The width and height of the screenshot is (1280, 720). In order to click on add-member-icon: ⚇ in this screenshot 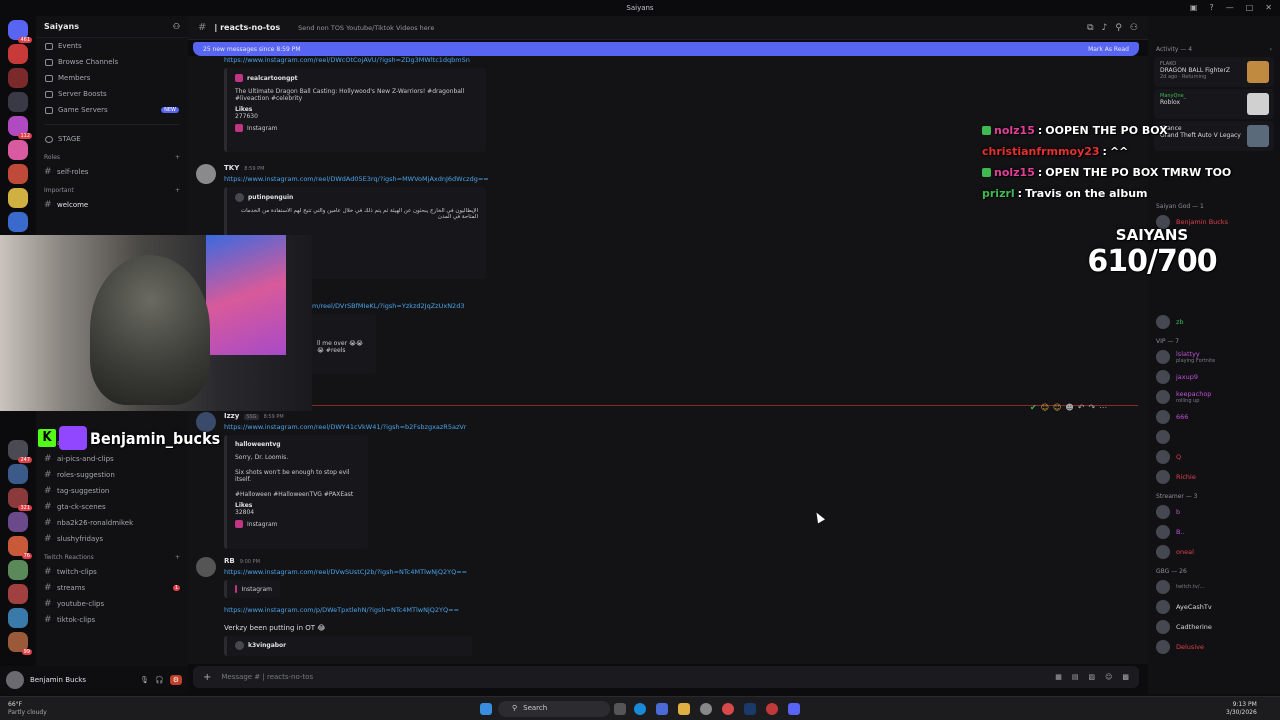, I will do `click(176, 26)`.